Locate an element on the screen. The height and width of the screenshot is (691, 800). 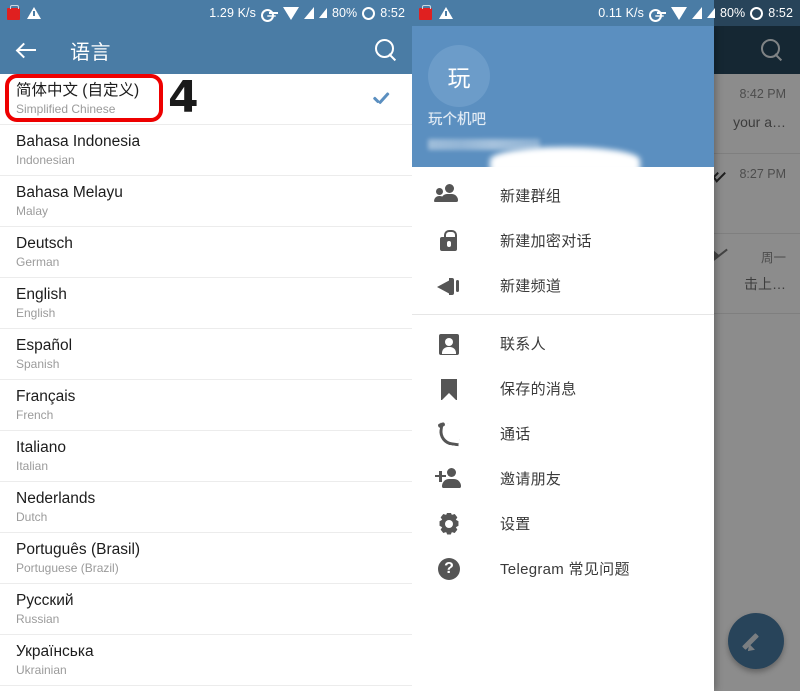
language-native-name: Bahasa Indonesia is located at coordinates (78, 141).